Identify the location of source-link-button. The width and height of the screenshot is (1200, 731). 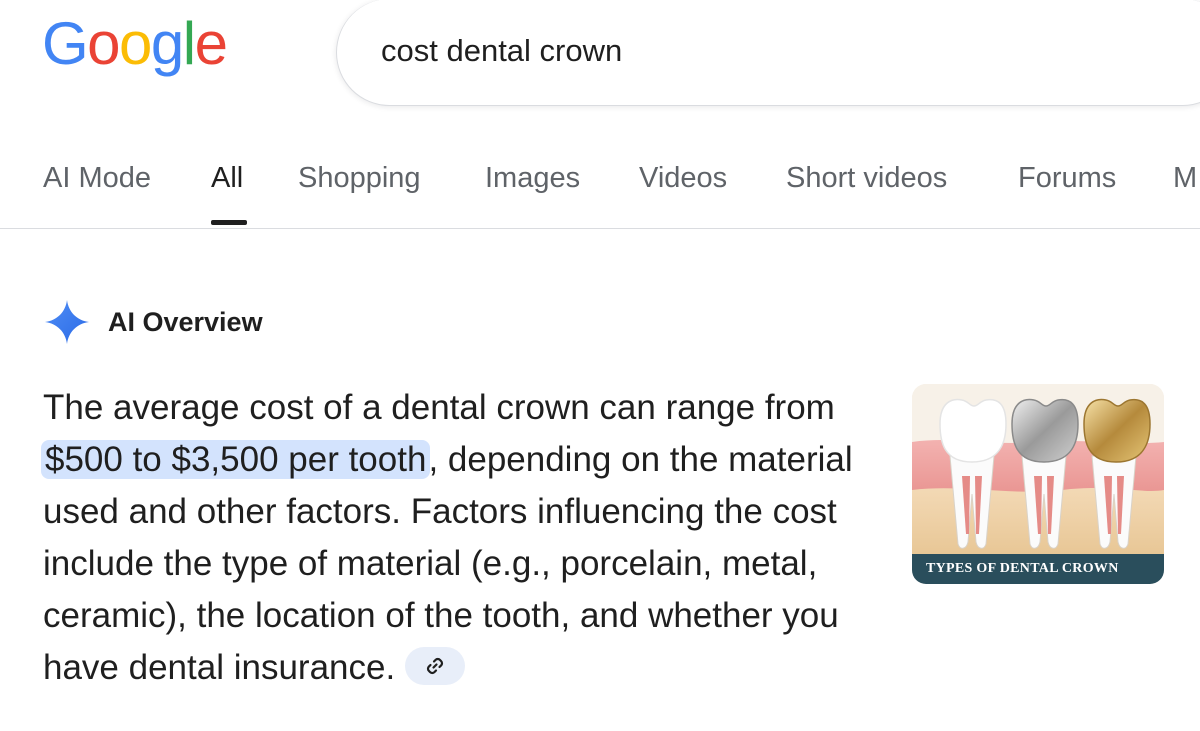
(435, 665).